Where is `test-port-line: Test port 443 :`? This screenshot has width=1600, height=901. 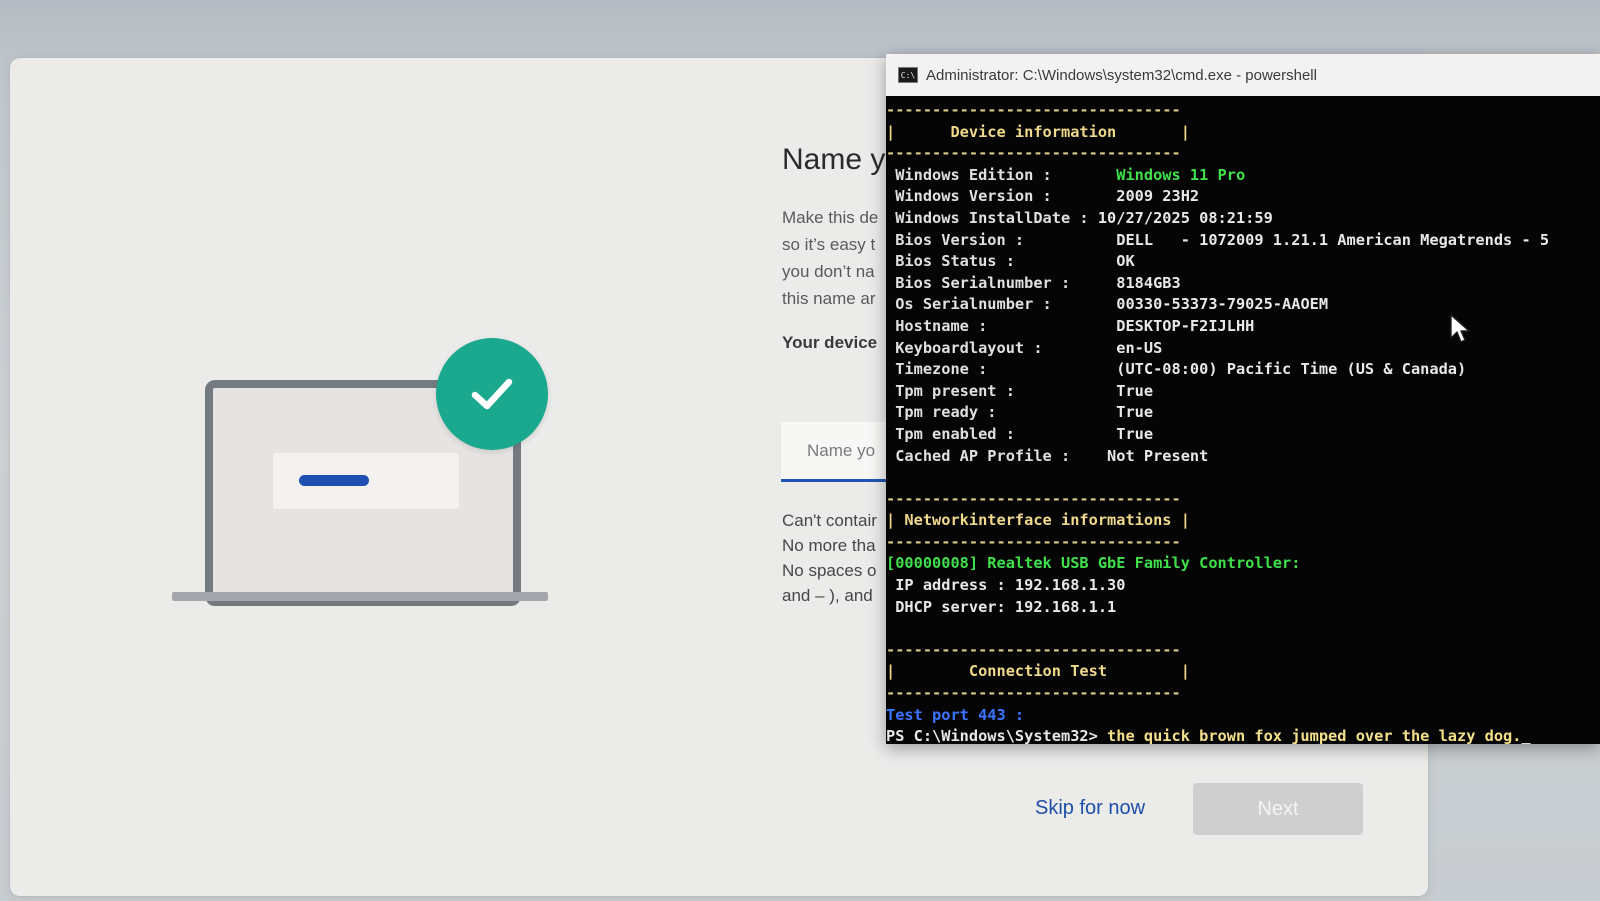 test-port-line: Test port 443 : is located at coordinates (955, 714).